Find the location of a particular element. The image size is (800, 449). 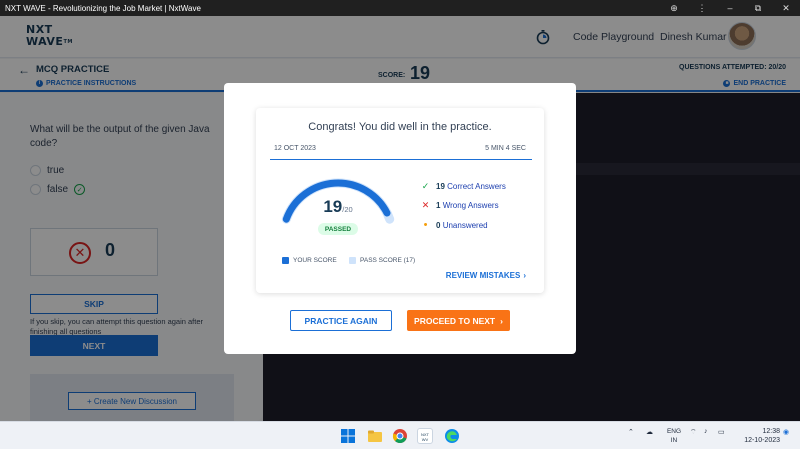

practice-again-button: PRACTICE AGAIN is located at coordinates (341, 320).